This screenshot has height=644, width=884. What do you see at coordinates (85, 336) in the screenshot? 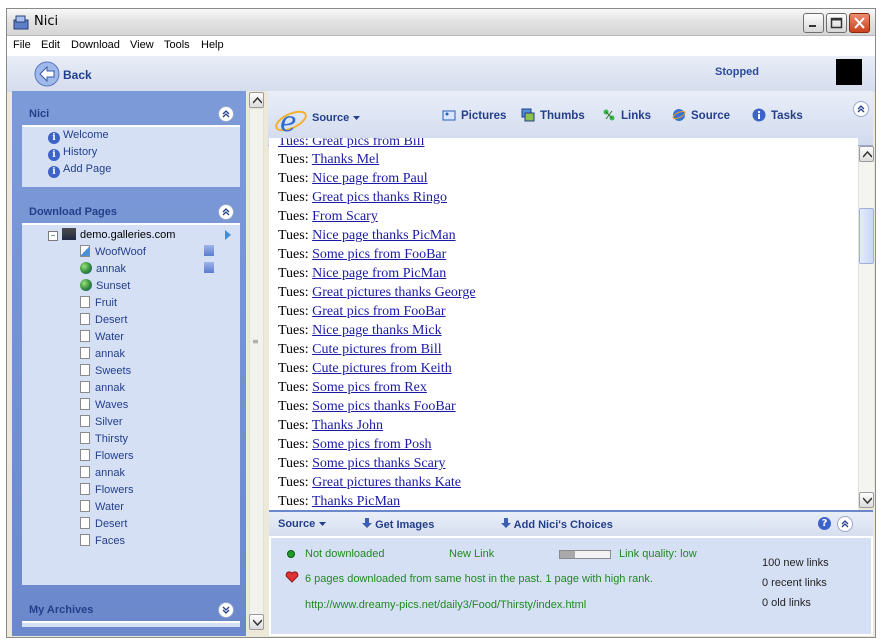
I see `page-icon` at bounding box center [85, 336].